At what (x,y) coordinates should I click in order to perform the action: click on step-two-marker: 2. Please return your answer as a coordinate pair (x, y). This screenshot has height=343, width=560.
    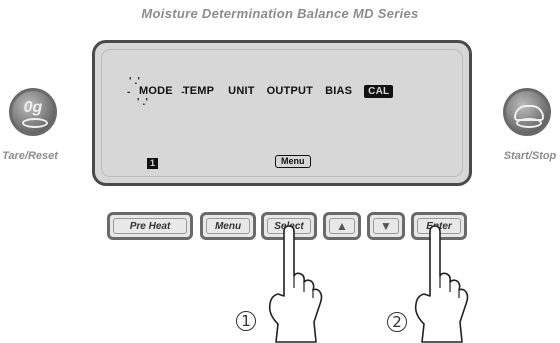
    Looking at the image, I should click on (397, 322).